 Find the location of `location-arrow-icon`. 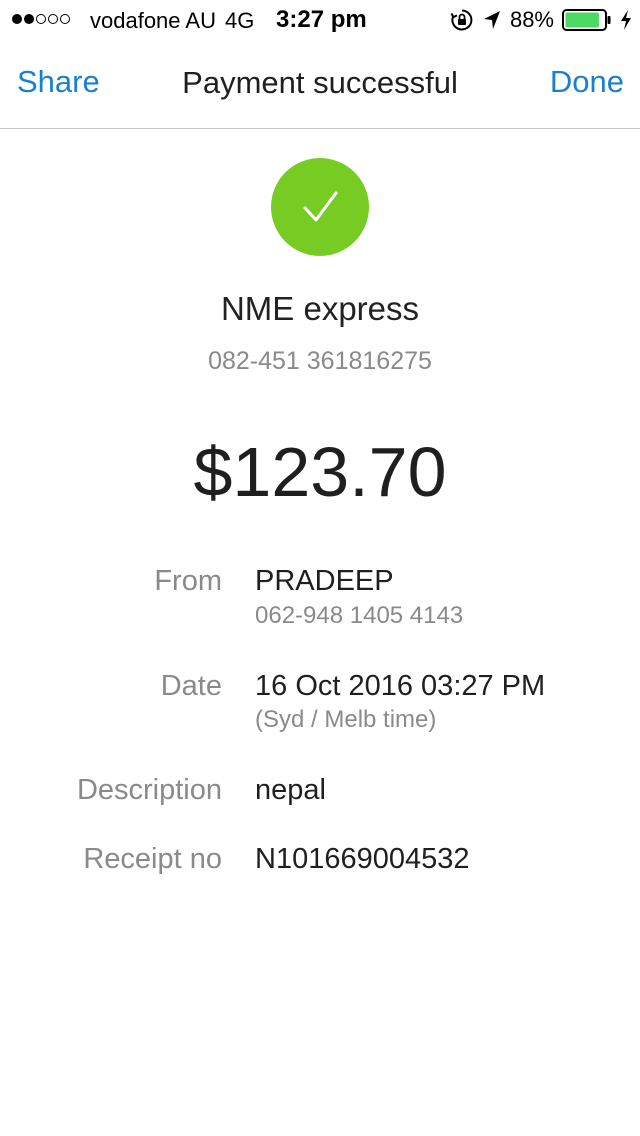

location-arrow-icon is located at coordinates (491, 20).